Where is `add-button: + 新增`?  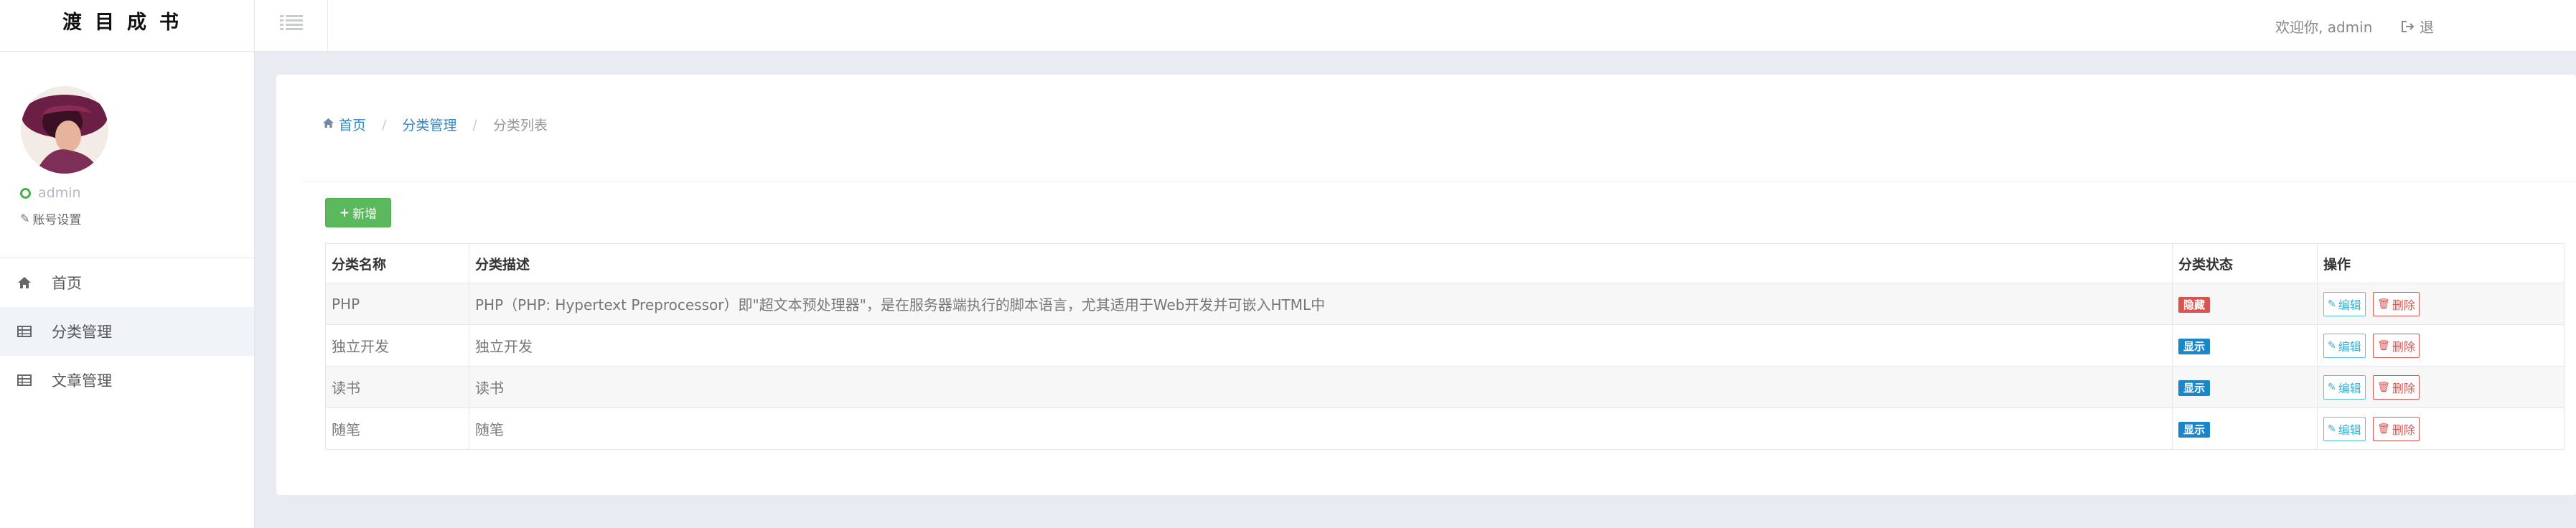
add-button: + 新增 is located at coordinates (358, 213).